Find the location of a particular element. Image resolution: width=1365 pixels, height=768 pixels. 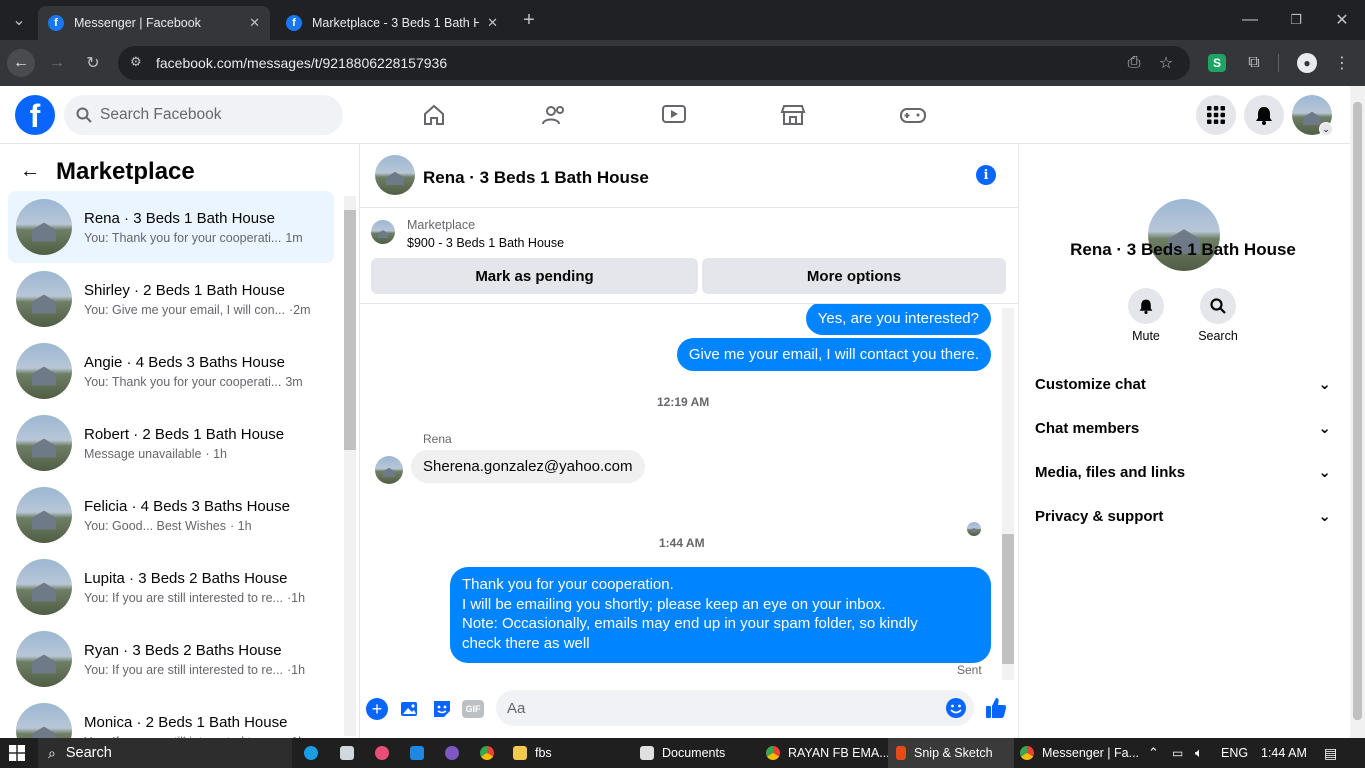

back-icon: ← is located at coordinates (21, 63).